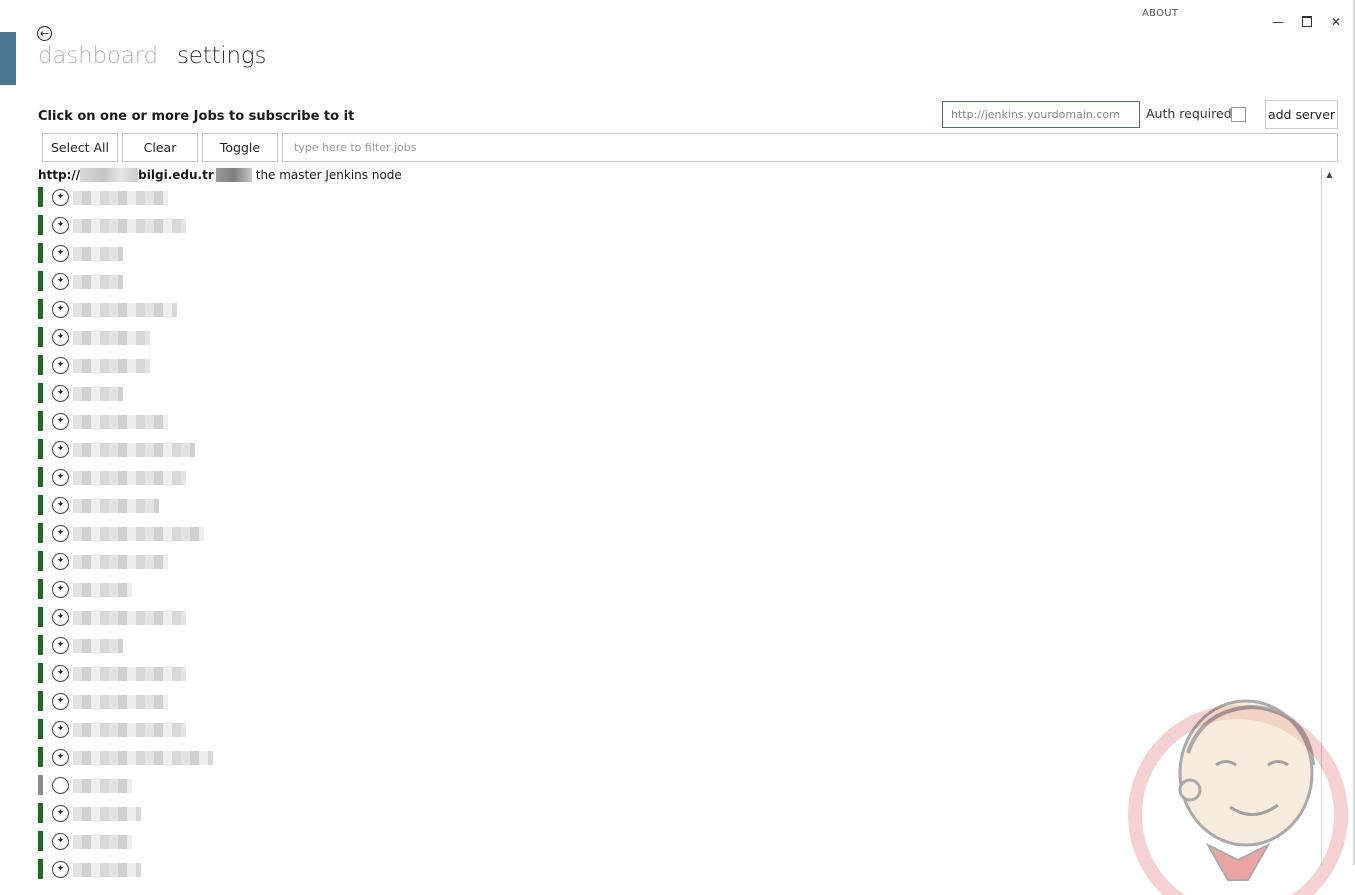 The width and height of the screenshot is (1355, 895). I want to click on minimize-button: —, so click(1278, 22).